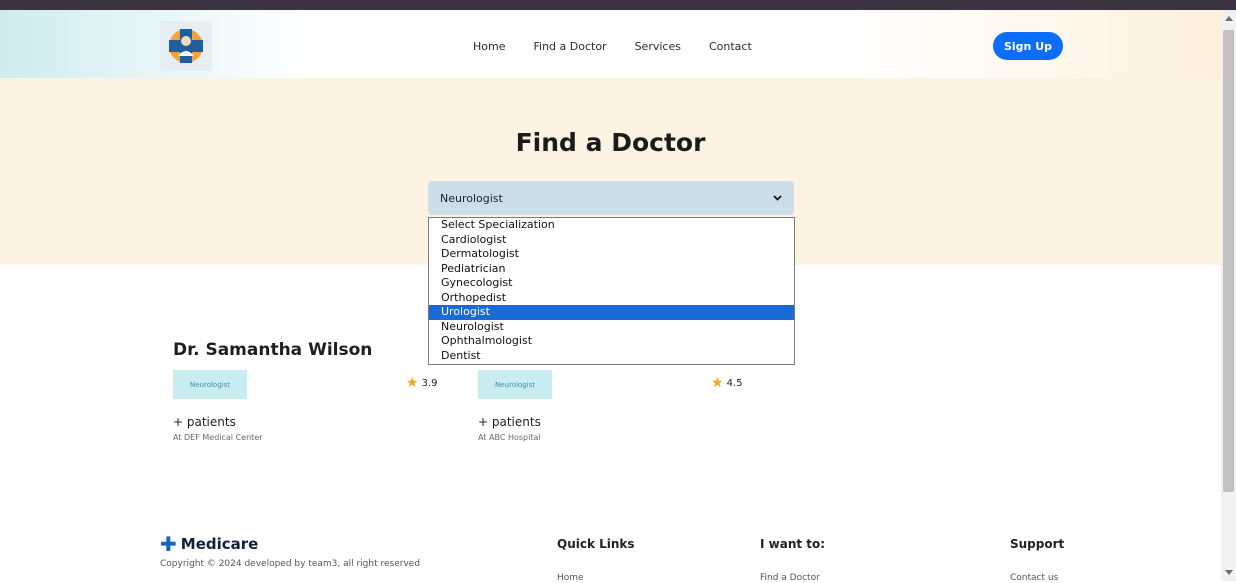 Image resolution: width=1236 pixels, height=583 pixels. I want to click on footer-link-find-a-doctor: Find a Doctor, so click(792, 578).